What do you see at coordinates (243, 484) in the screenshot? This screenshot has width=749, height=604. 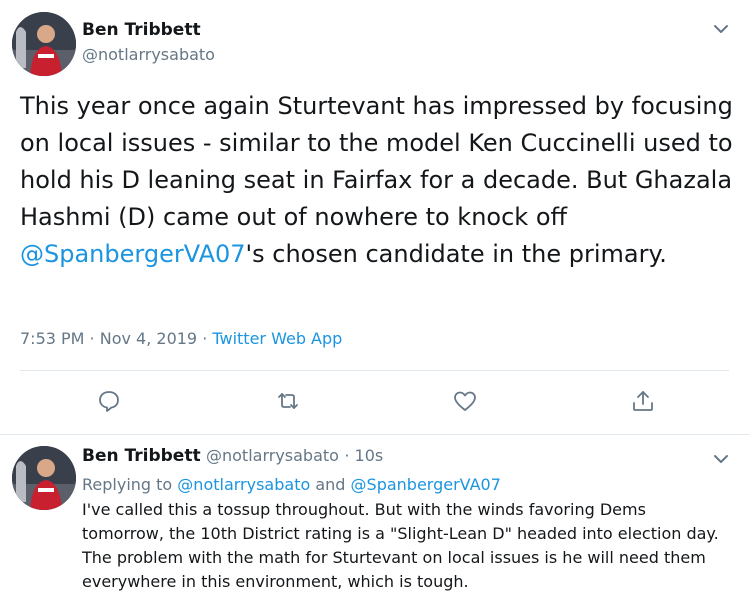 I see `replying-mention-1: @notlarrysabato` at bounding box center [243, 484].